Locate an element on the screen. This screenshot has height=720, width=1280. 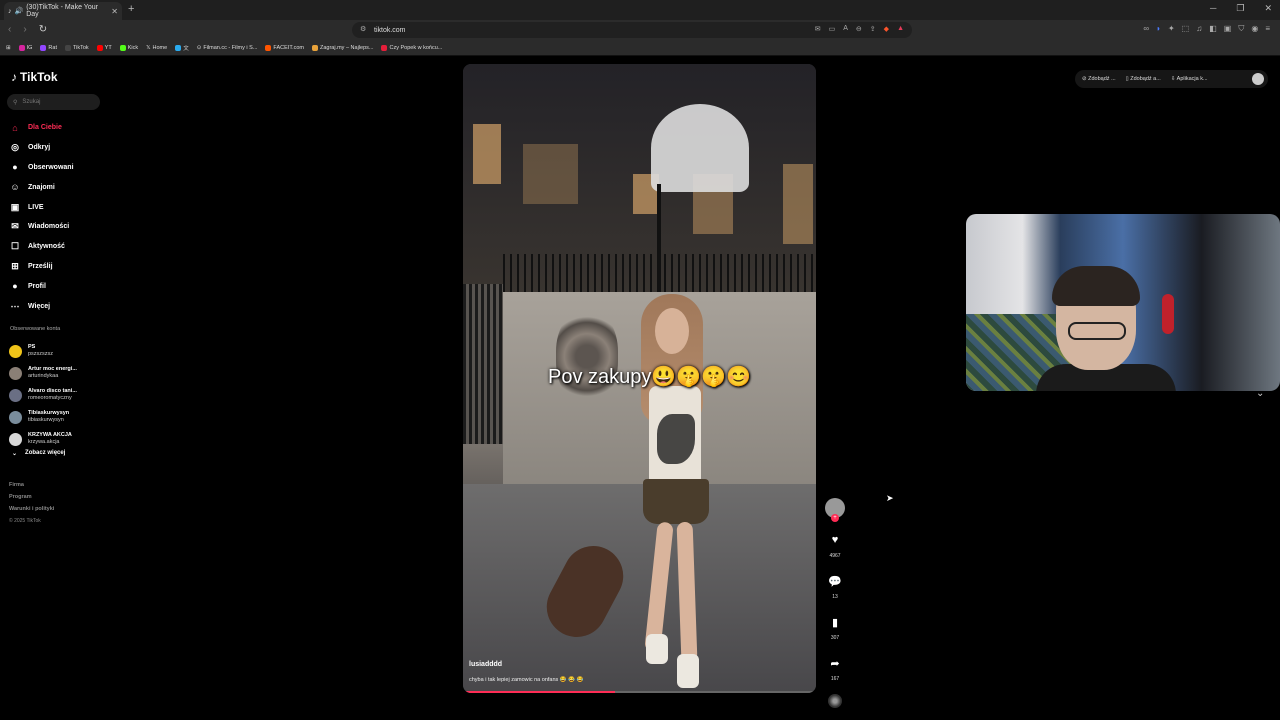
sidebar-item-0: ⌂ Dla Ciebie is located at coordinates (41, 128).